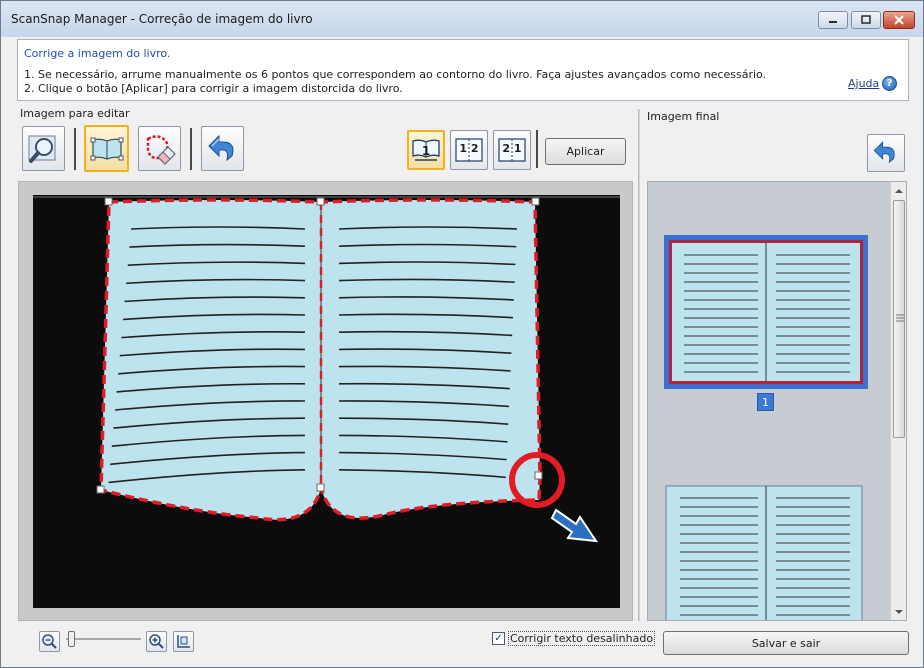 Image resolution: width=924 pixels, height=668 pixels. I want to click on single-page-mode-button: 1, so click(426, 150).